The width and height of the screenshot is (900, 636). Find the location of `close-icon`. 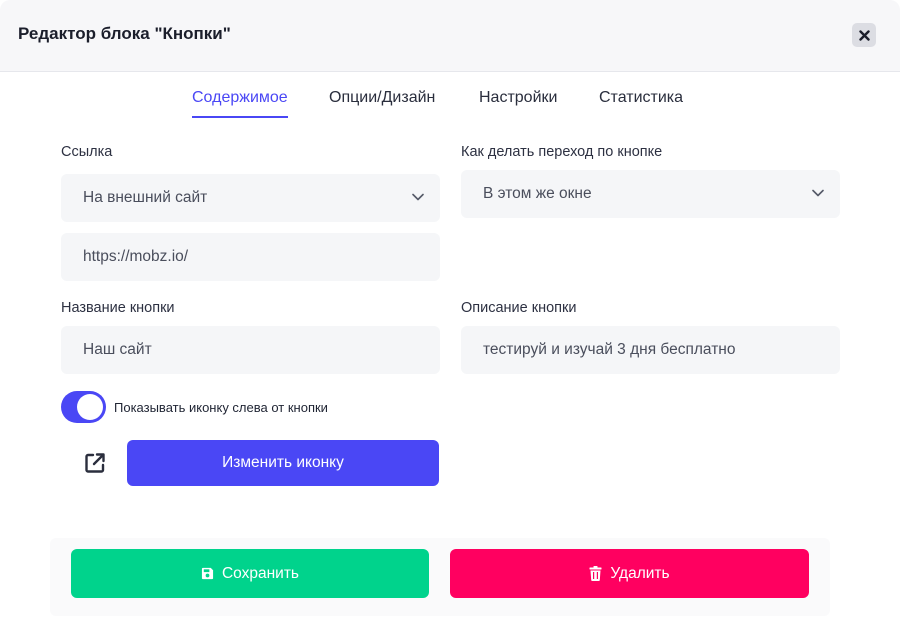

close-icon is located at coordinates (864, 35).